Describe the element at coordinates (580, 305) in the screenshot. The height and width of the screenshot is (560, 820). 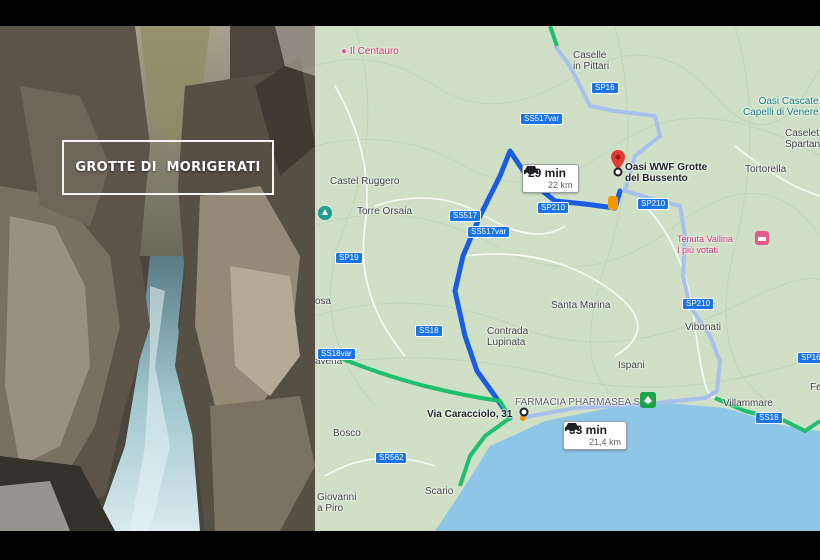
I see `place-santa-marina: Santa Marina` at that location.